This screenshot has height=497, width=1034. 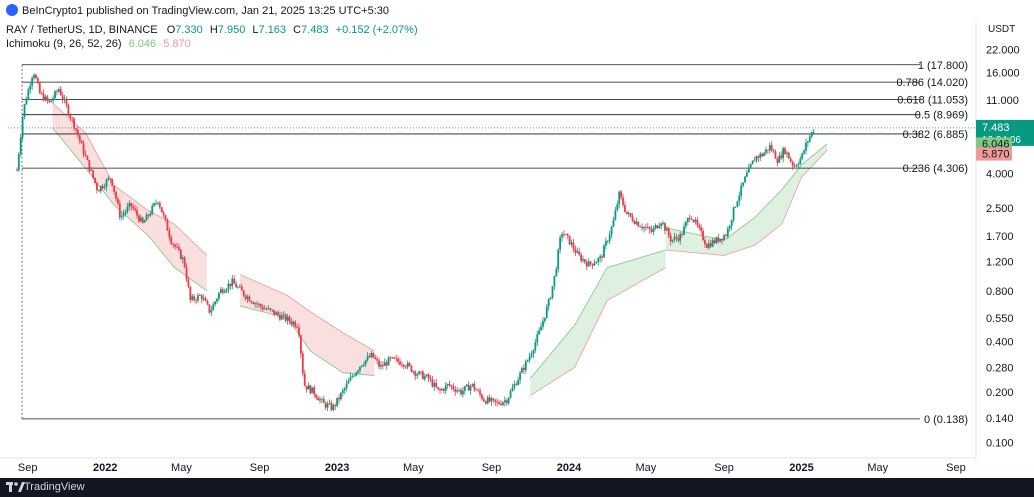 What do you see at coordinates (105, 468) in the screenshot?
I see `time-tick-label: 2022` at bounding box center [105, 468].